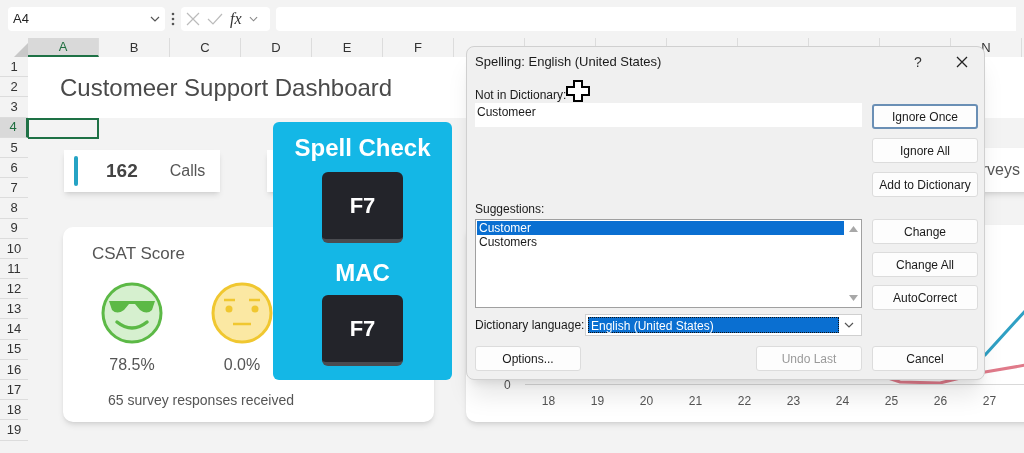 The height and width of the screenshot is (453, 1024). I want to click on axis-tick-label: 21, so click(695, 401).